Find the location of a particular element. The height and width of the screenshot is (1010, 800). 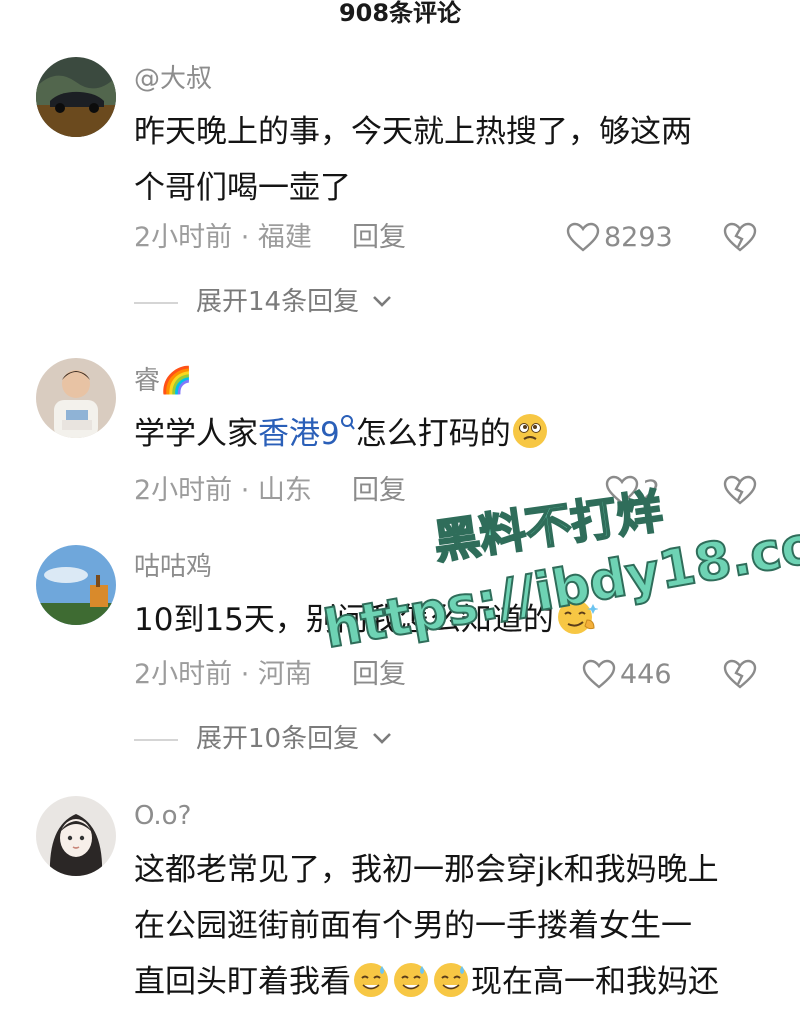

comments-count-title: 908条评论 is located at coordinates (400, 13).